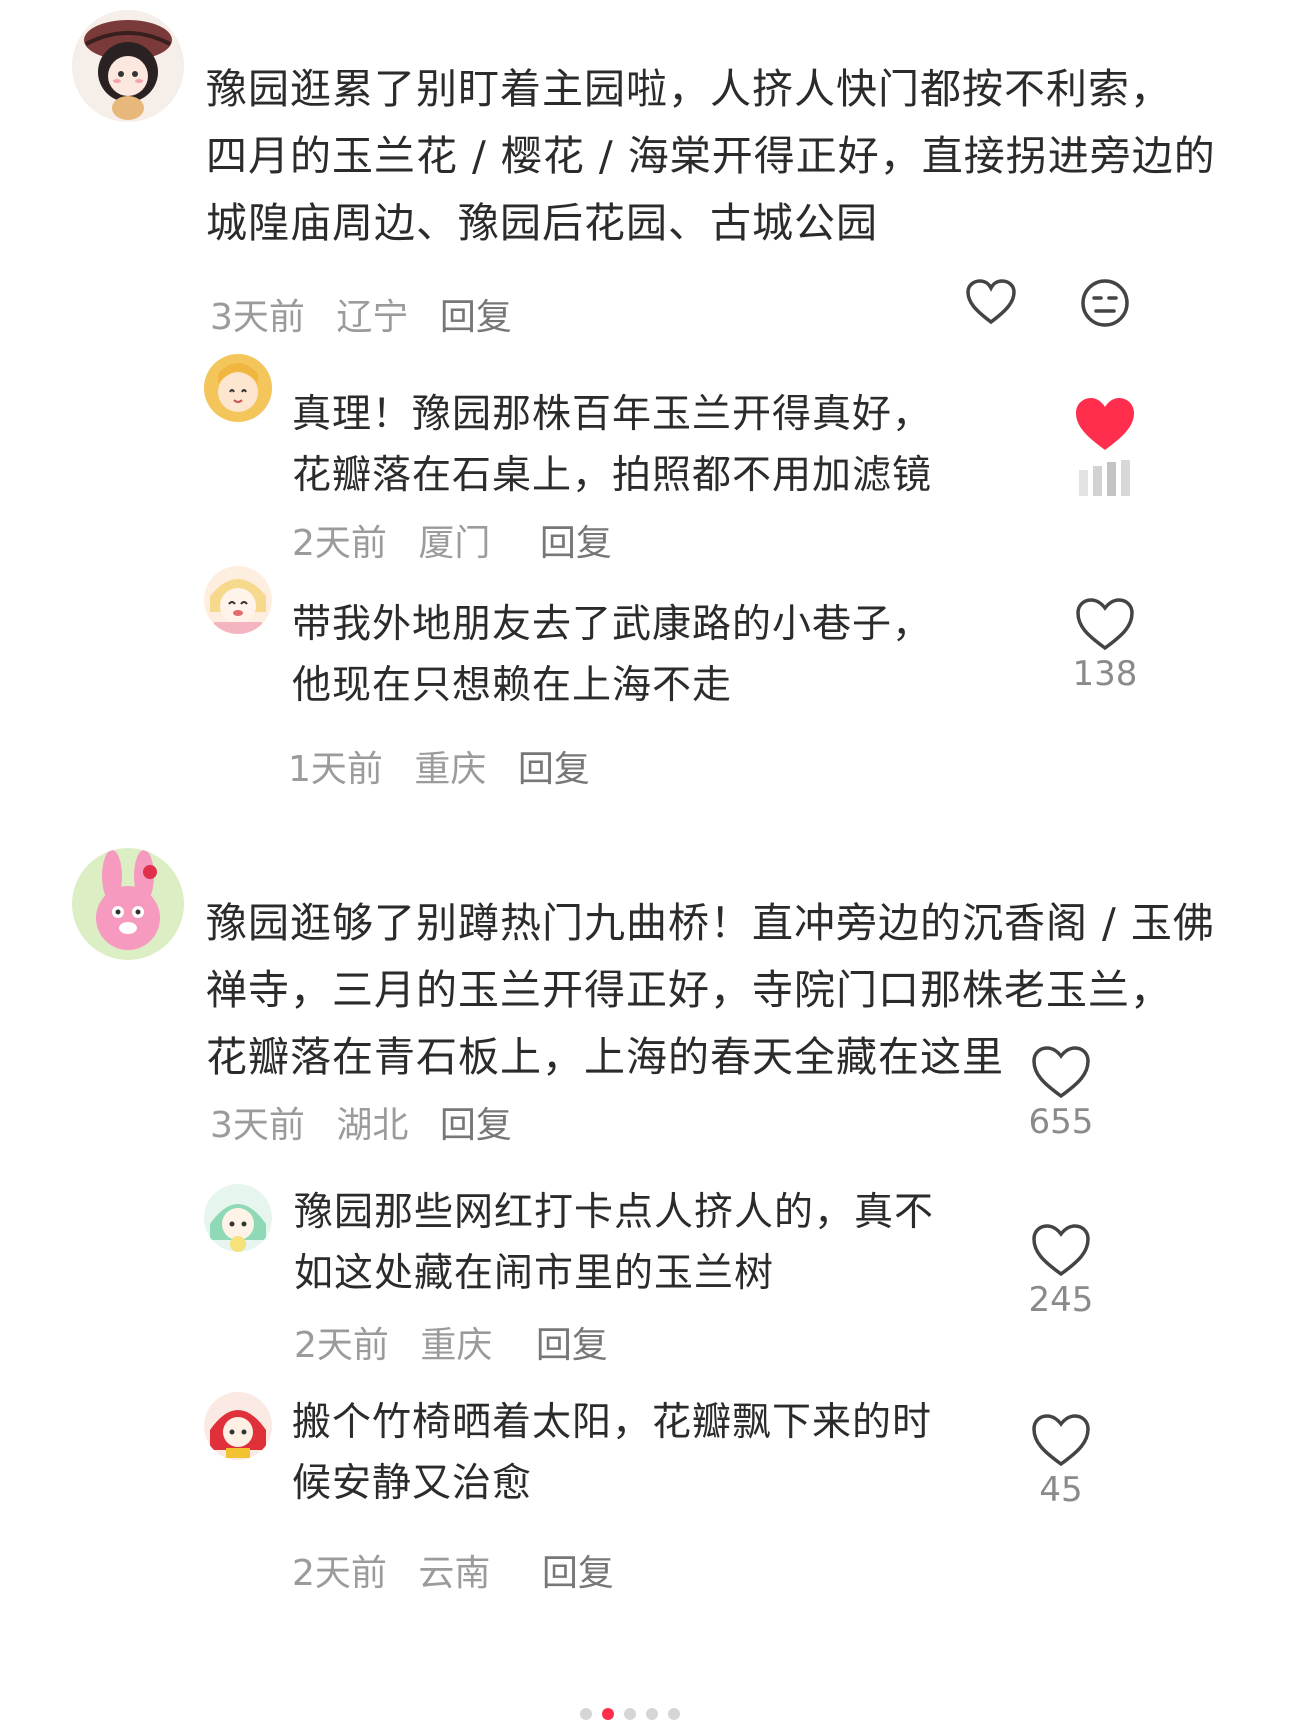 The image size is (1290, 1720). Describe the element at coordinates (689, 89) in the screenshot. I see `comment-line: 豫园逛累了别盯着主园啦，人挤人快门都按不利索，` at that location.